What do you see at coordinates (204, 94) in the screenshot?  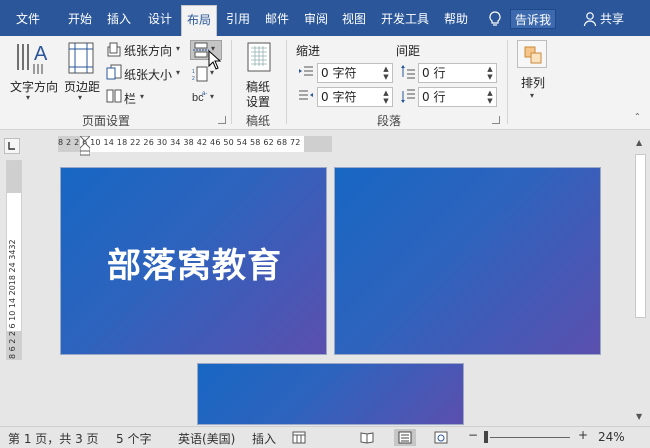 I see `svg-text: a-` at bounding box center [204, 94].